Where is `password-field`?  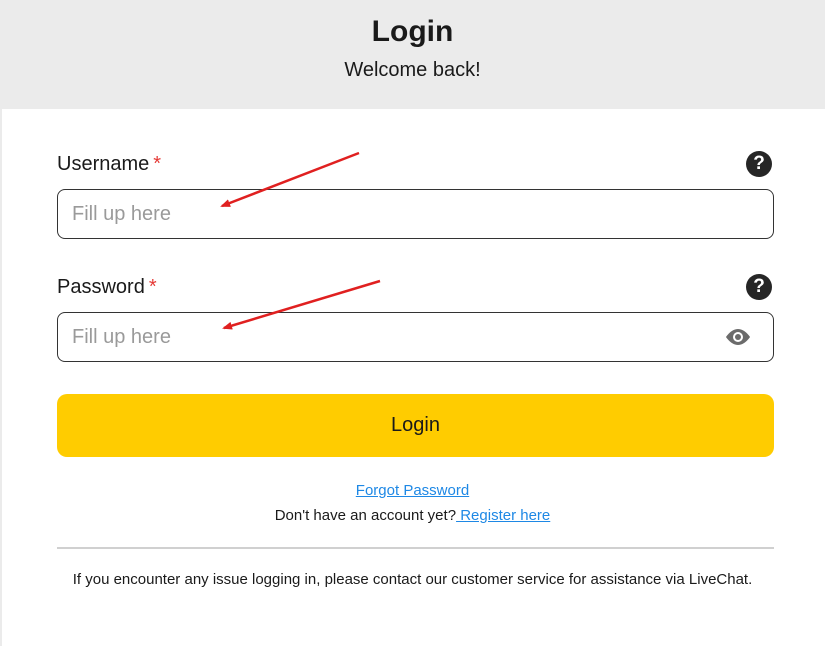 password-field is located at coordinates (415, 337).